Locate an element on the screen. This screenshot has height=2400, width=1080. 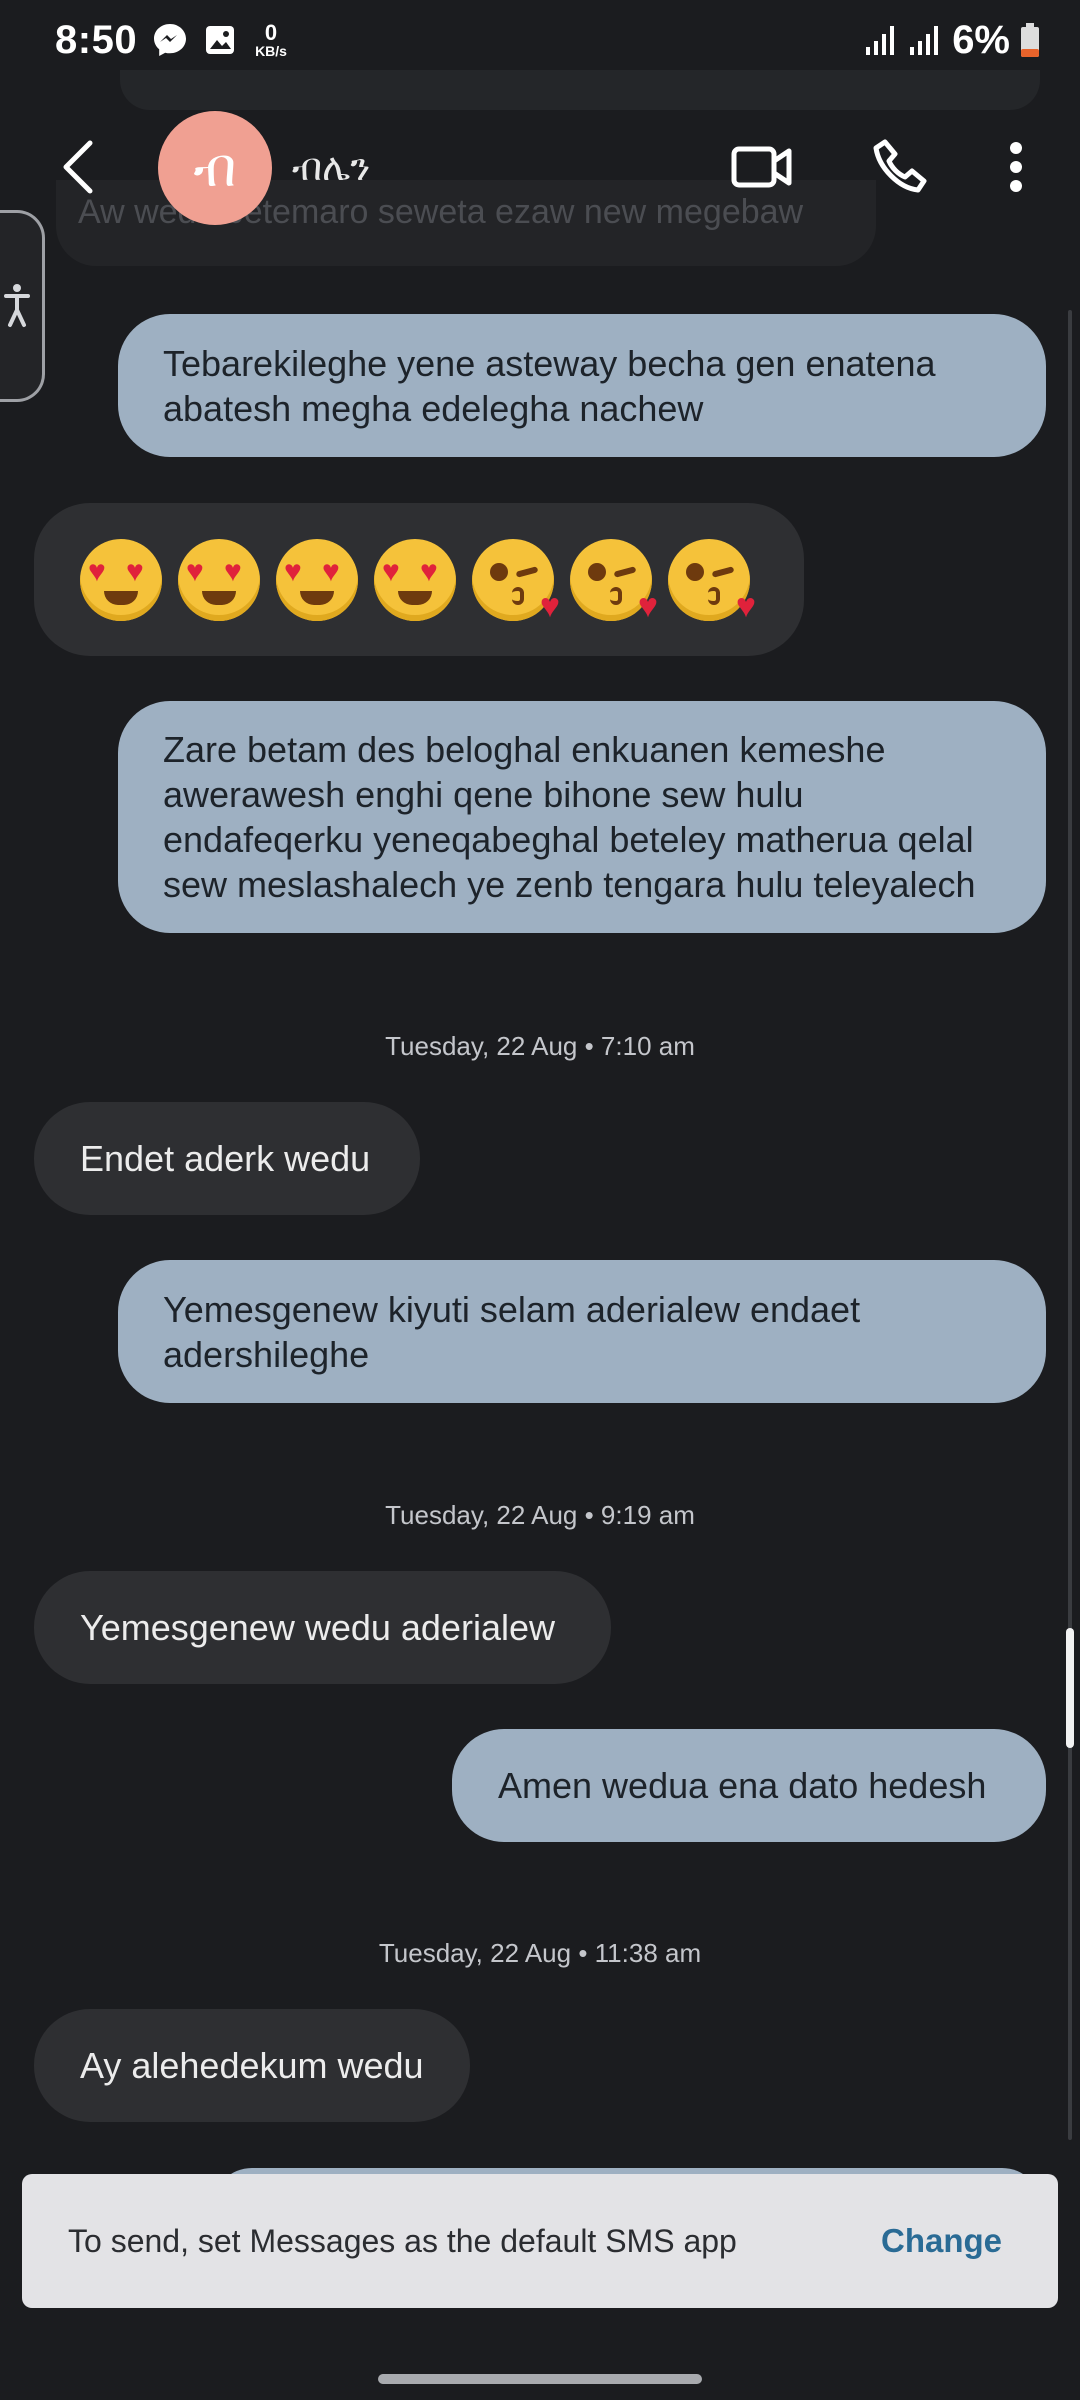
avatar-letter: ብ is located at coordinates (215, 167).